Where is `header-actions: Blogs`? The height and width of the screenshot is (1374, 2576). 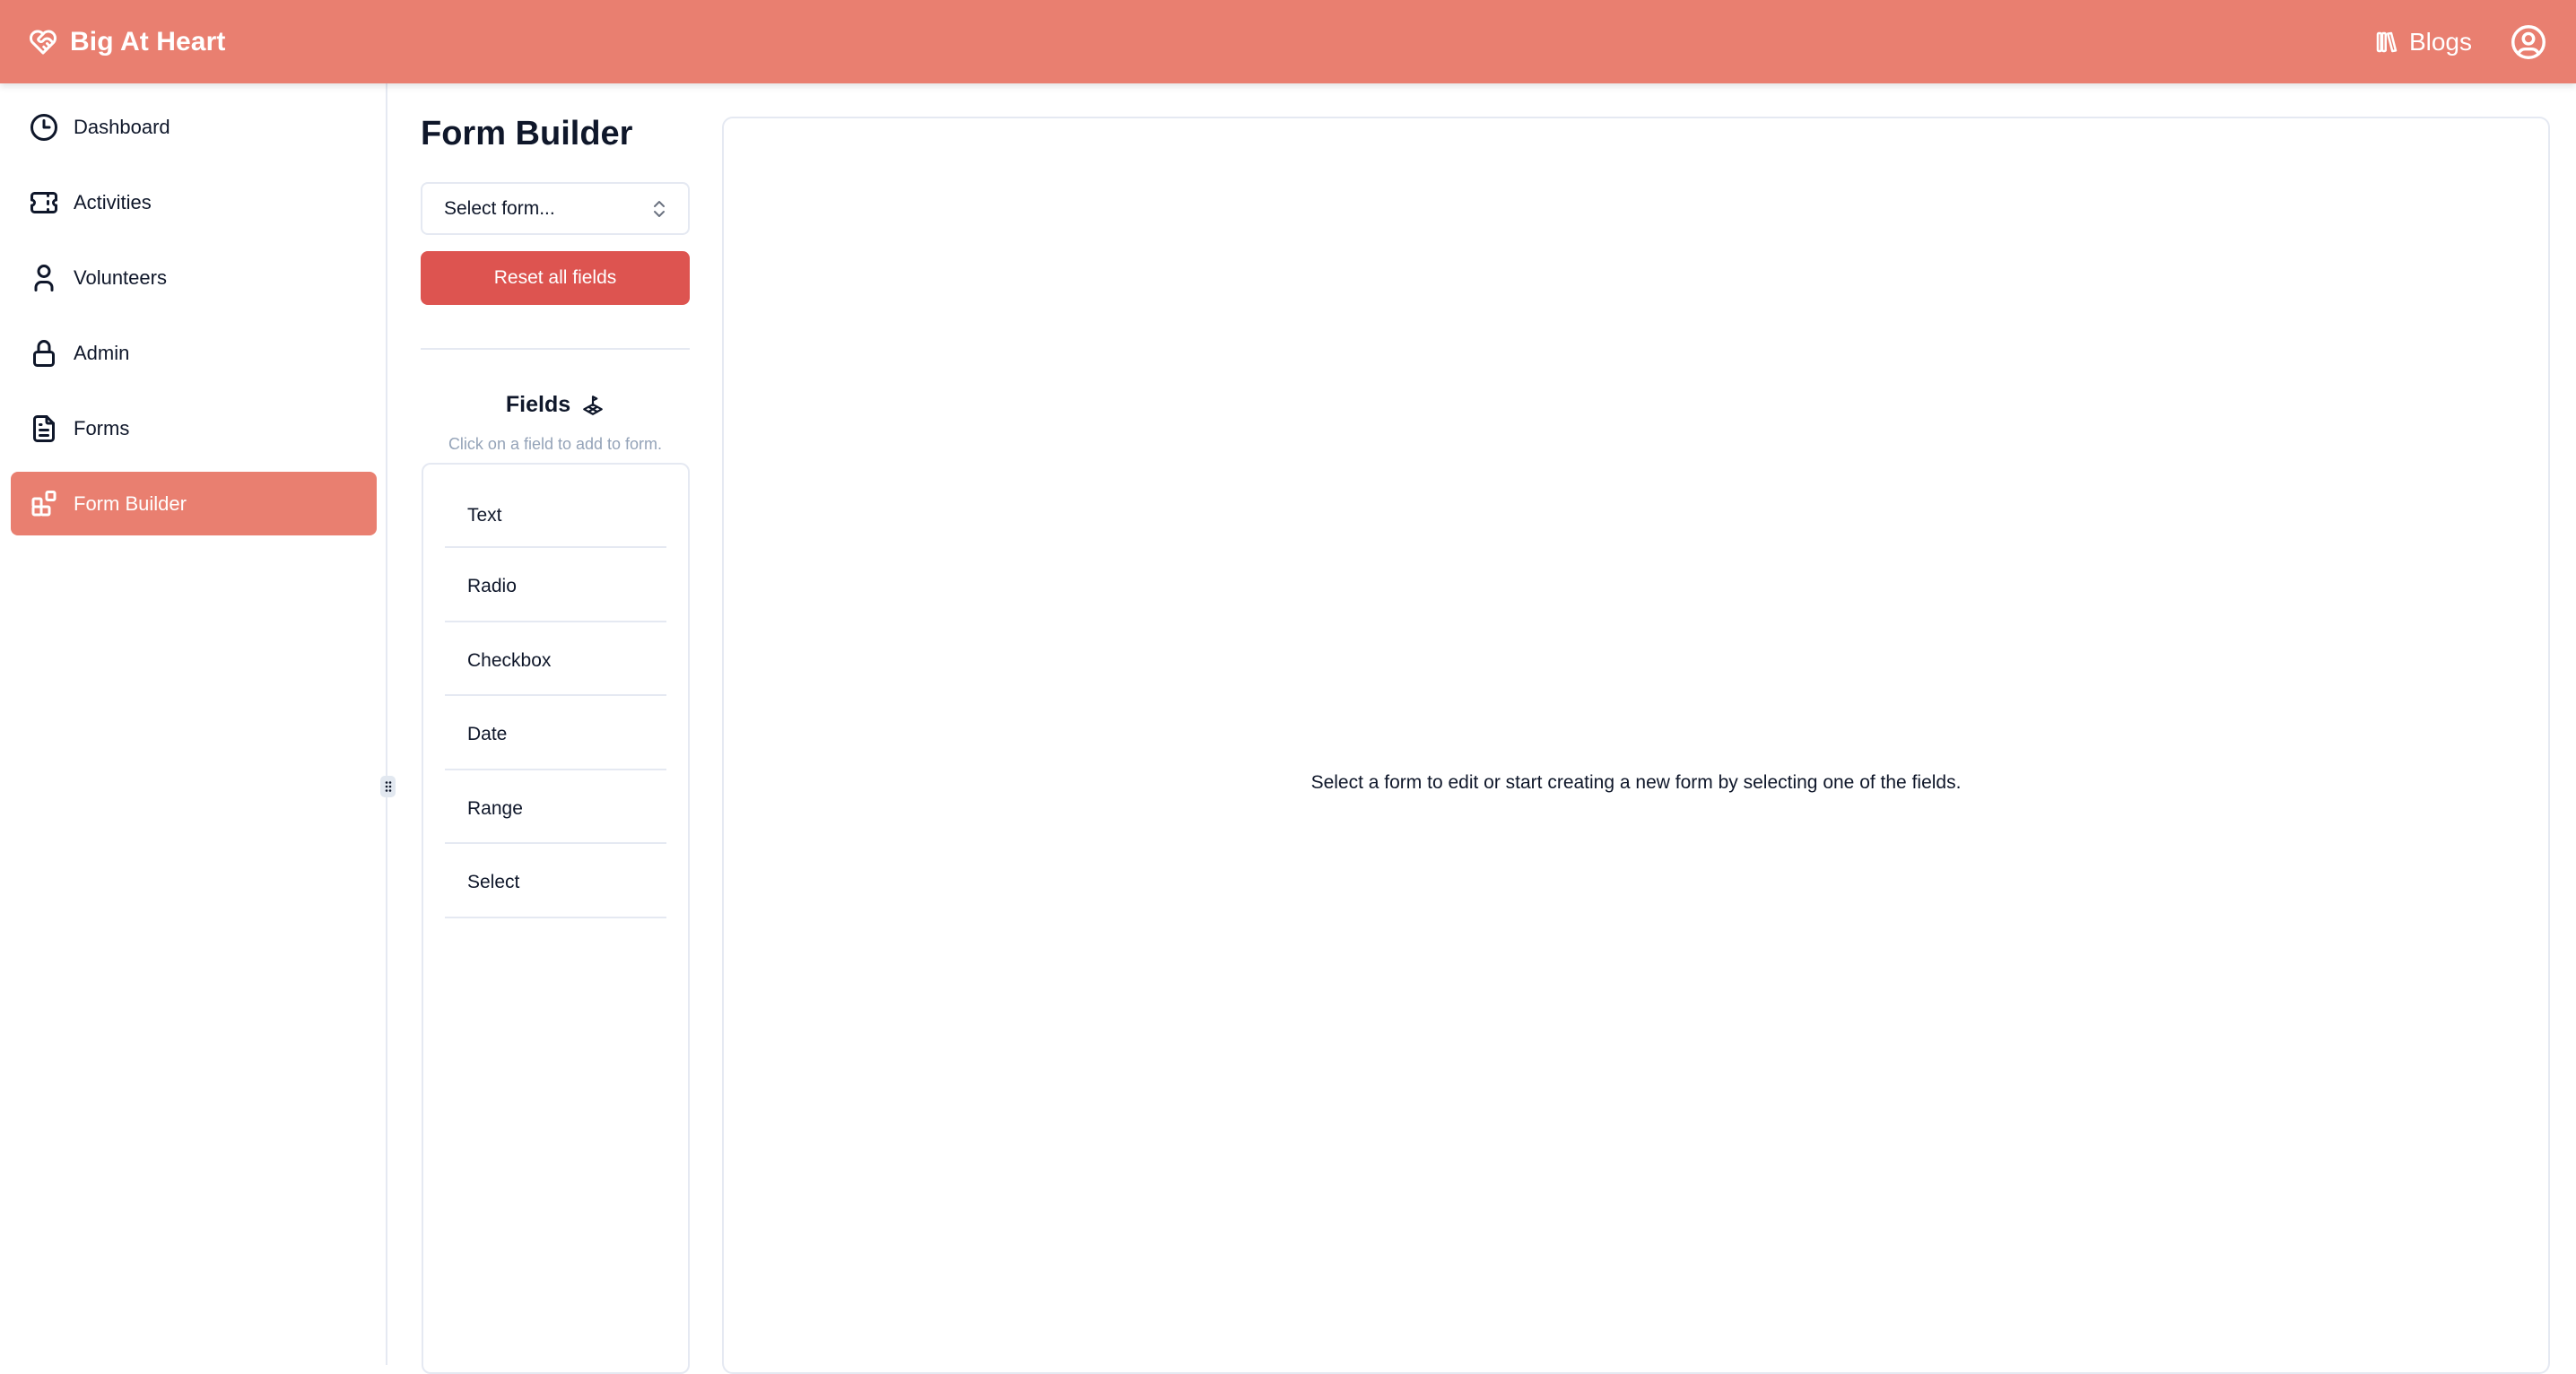
header-actions: Blogs is located at coordinates (2461, 41).